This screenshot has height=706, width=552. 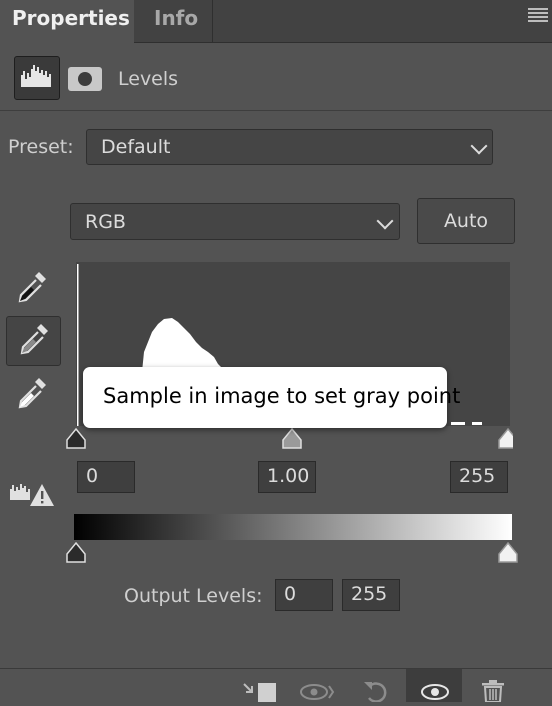 I want to click on tooltip-text: Sample in image to set gray point, so click(x=282, y=396).